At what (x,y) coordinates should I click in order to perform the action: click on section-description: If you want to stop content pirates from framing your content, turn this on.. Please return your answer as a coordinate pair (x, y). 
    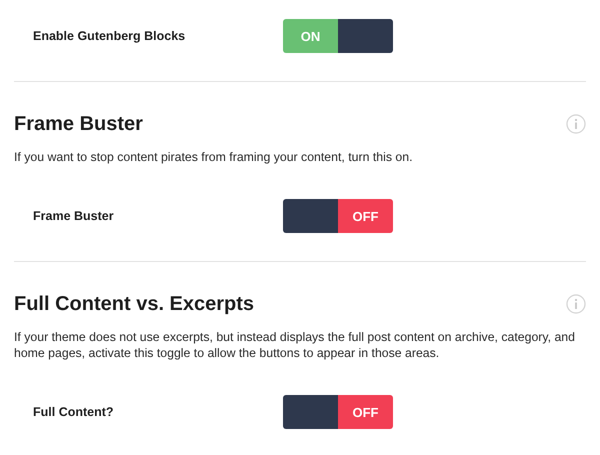
    Looking at the image, I should click on (214, 157).